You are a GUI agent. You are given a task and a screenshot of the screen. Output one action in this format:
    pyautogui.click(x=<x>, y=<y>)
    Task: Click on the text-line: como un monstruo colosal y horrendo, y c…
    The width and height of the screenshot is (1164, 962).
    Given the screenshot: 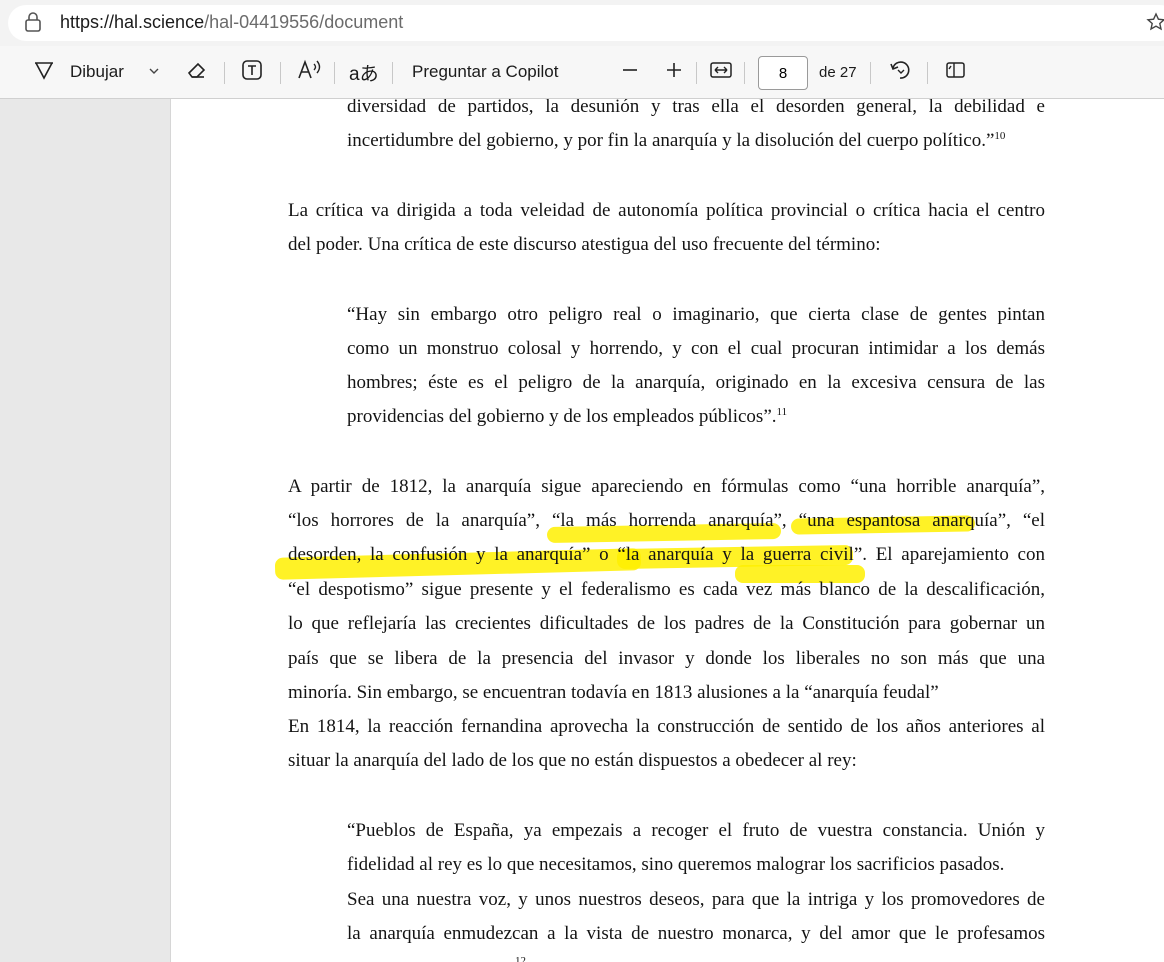 What is the action you would take?
    pyautogui.click(x=696, y=348)
    